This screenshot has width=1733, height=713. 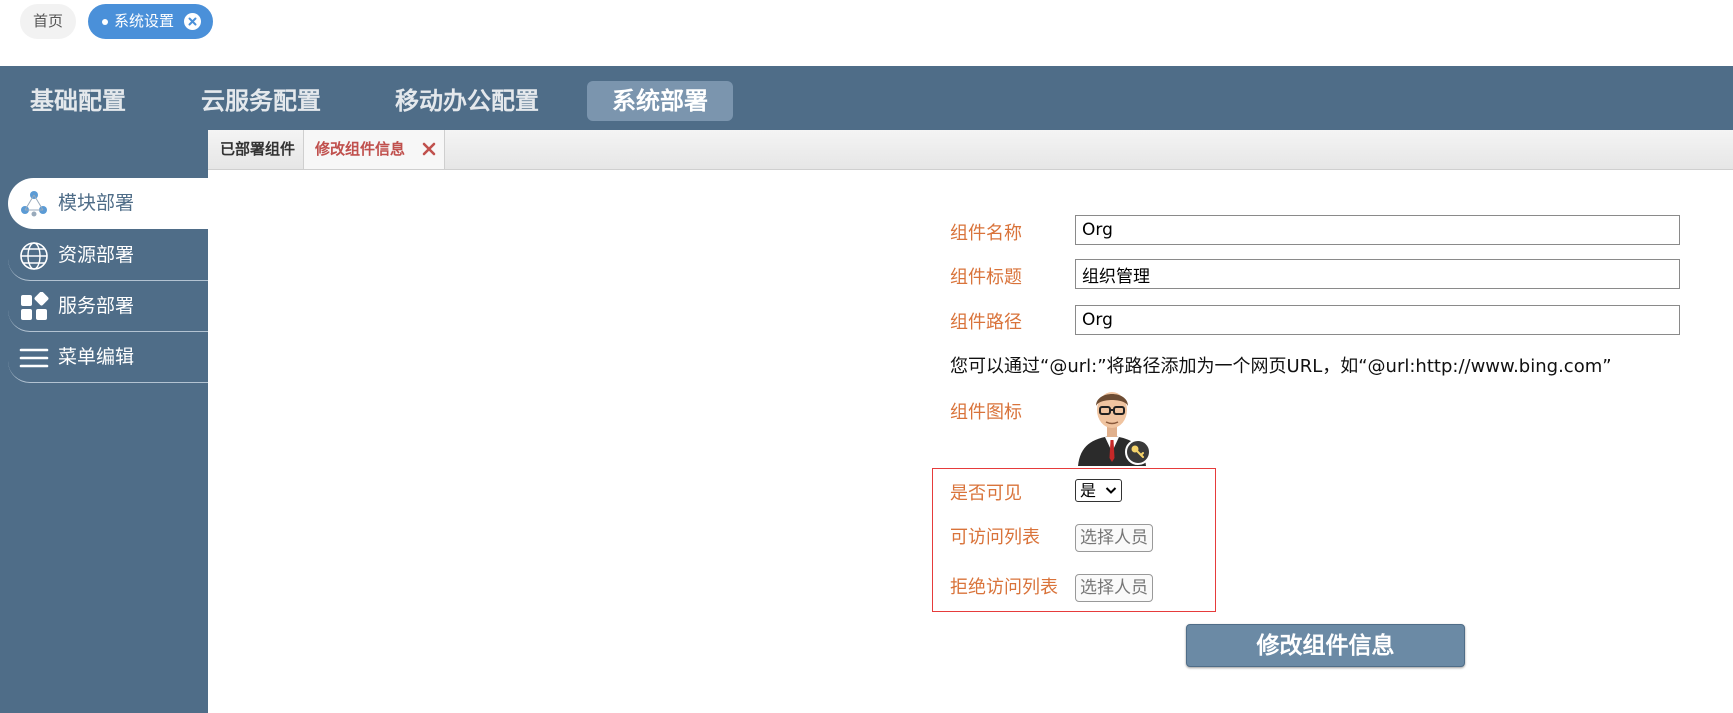 I want to click on sidebar-item-label: 服务部署, so click(x=96, y=306).